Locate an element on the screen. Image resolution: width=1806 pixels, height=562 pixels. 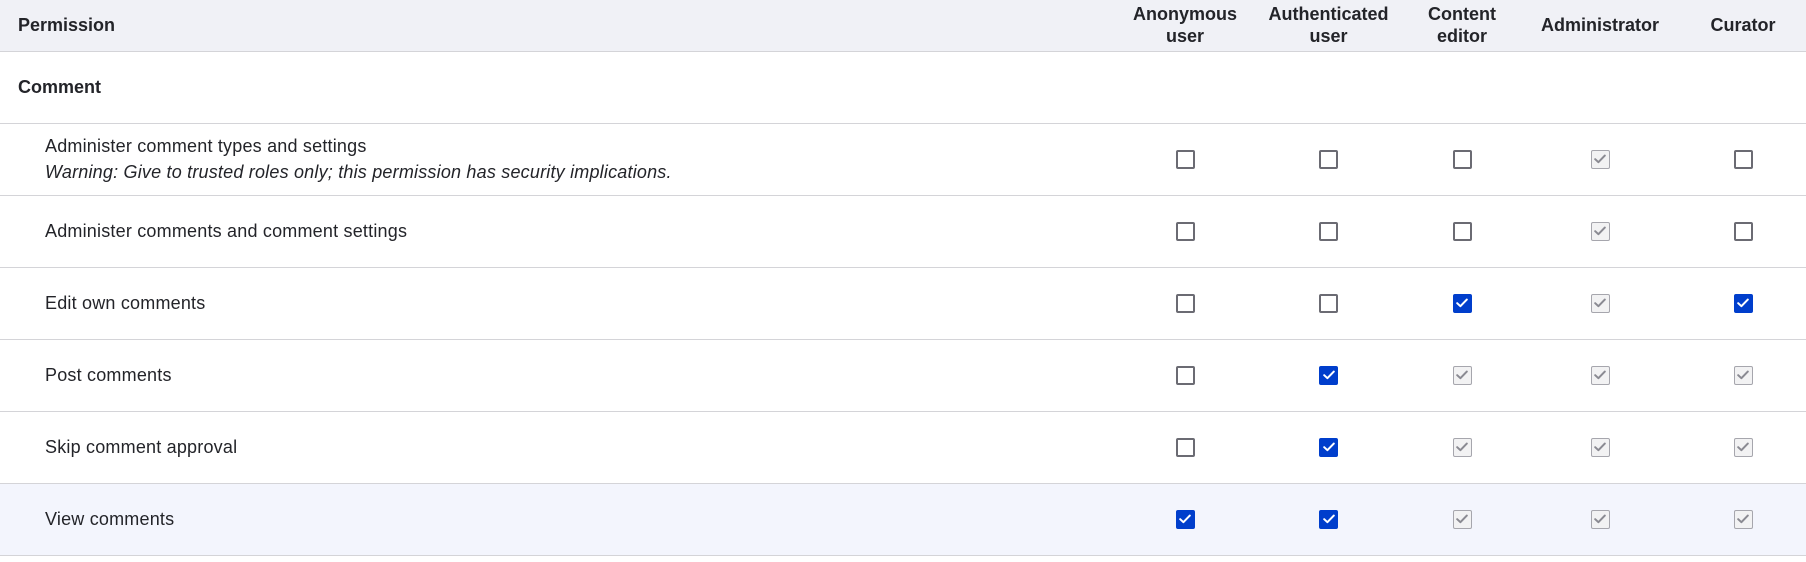
table-row: Administer comments and comment settings is located at coordinates (903, 231).